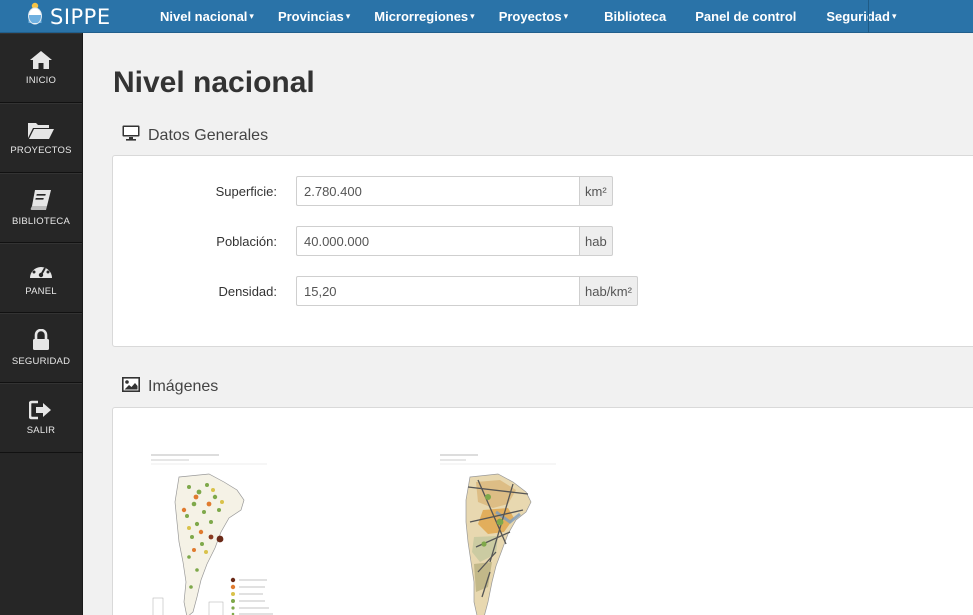 This screenshot has width=973, height=615. I want to click on section-heading-datos-generales: Datos Generales, so click(195, 135).